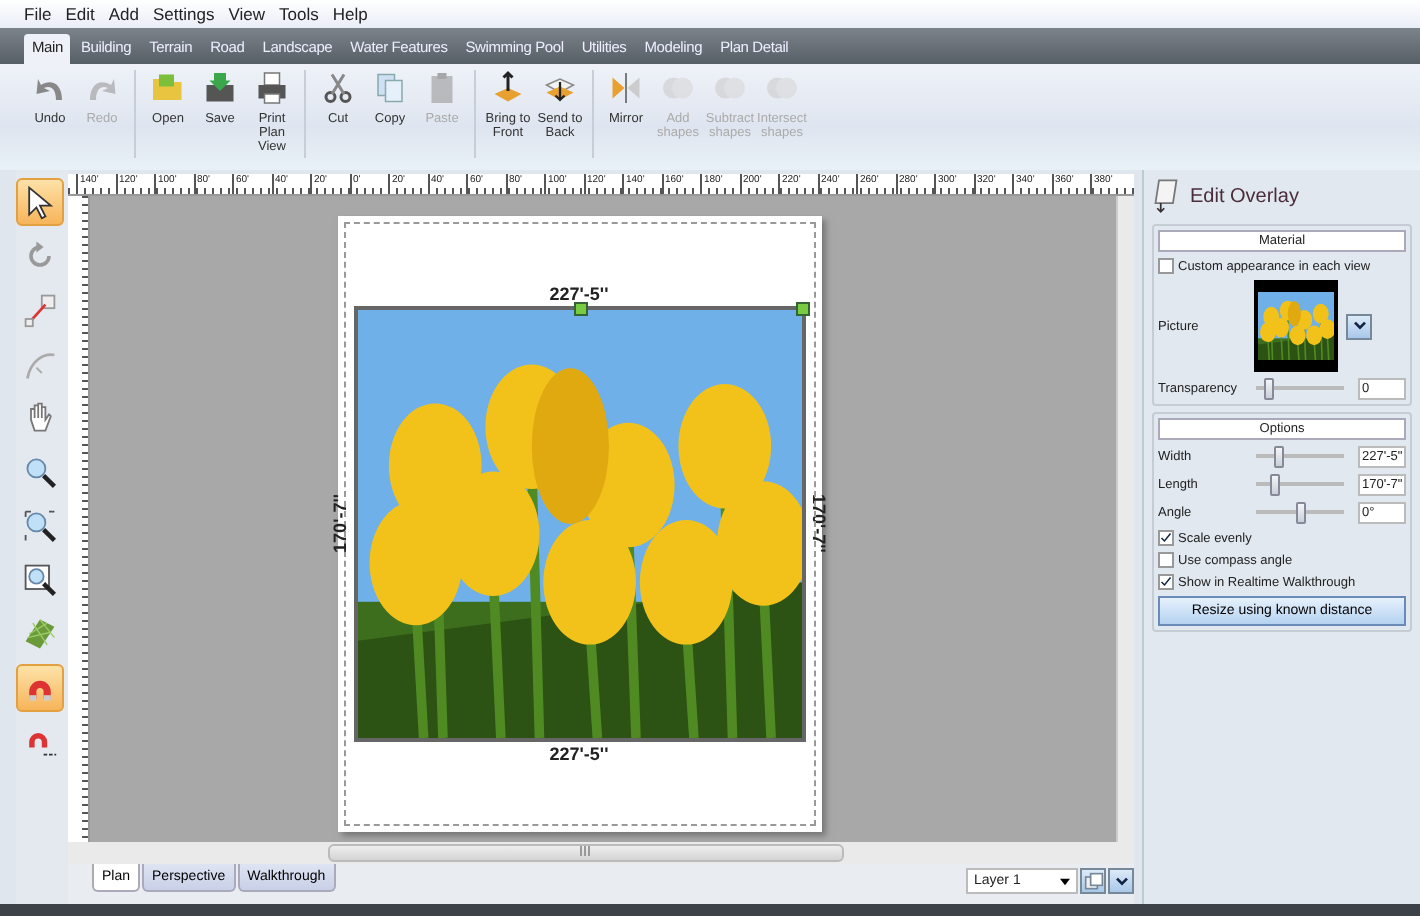 The image size is (1420, 916). What do you see at coordinates (40, 472) in the screenshot?
I see `zoom-in-icon` at bounding box center [40, 472].